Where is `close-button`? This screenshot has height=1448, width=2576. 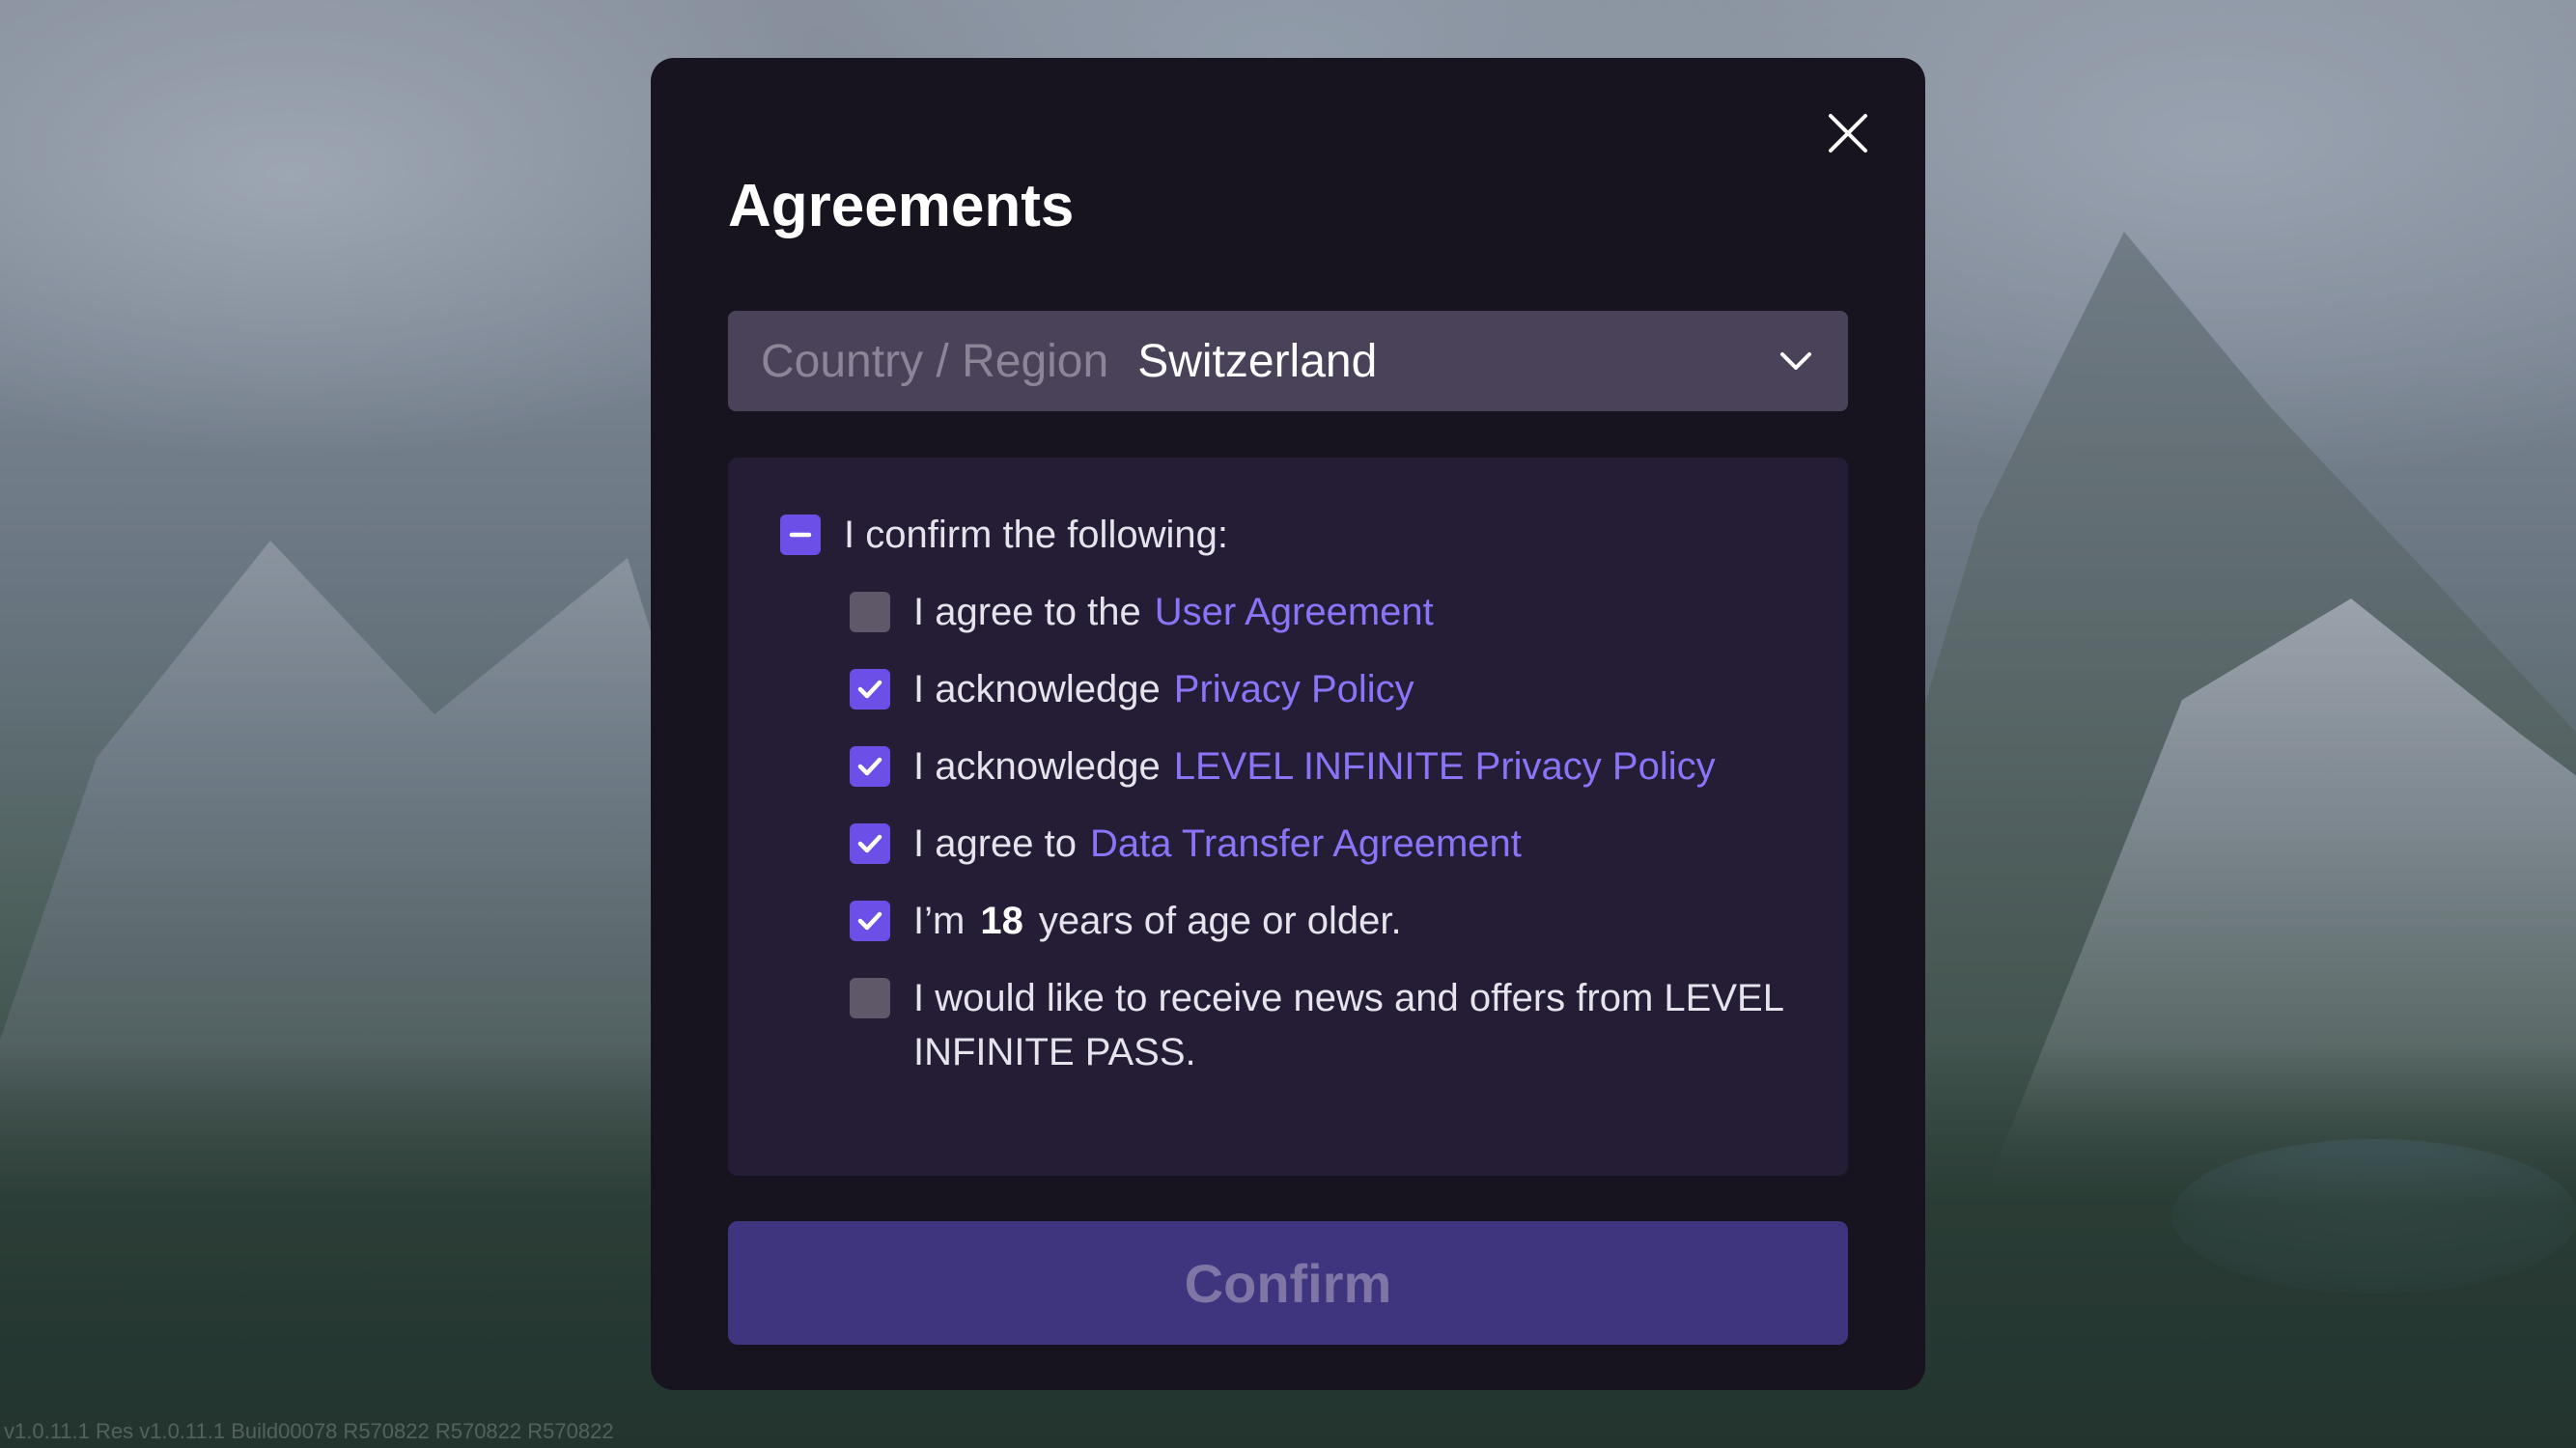 close-button is located at coordinates (1848, 133).